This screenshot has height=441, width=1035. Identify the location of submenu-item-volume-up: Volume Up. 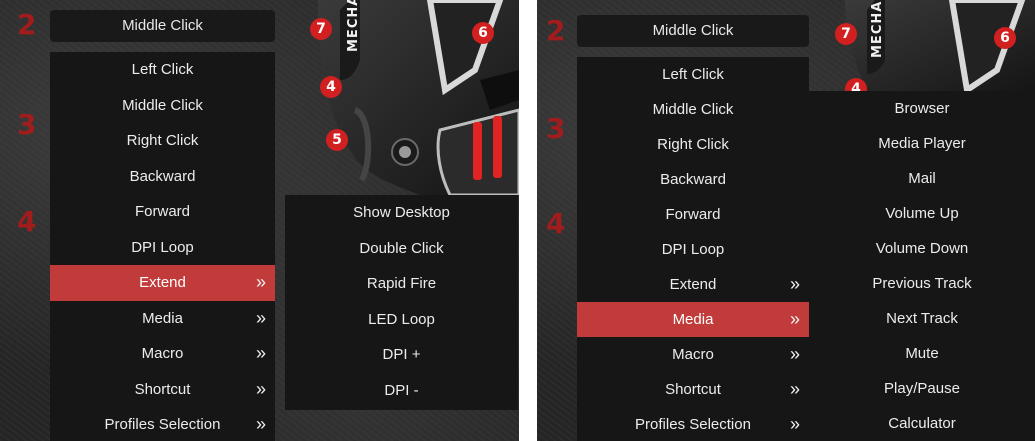
(922, 213).